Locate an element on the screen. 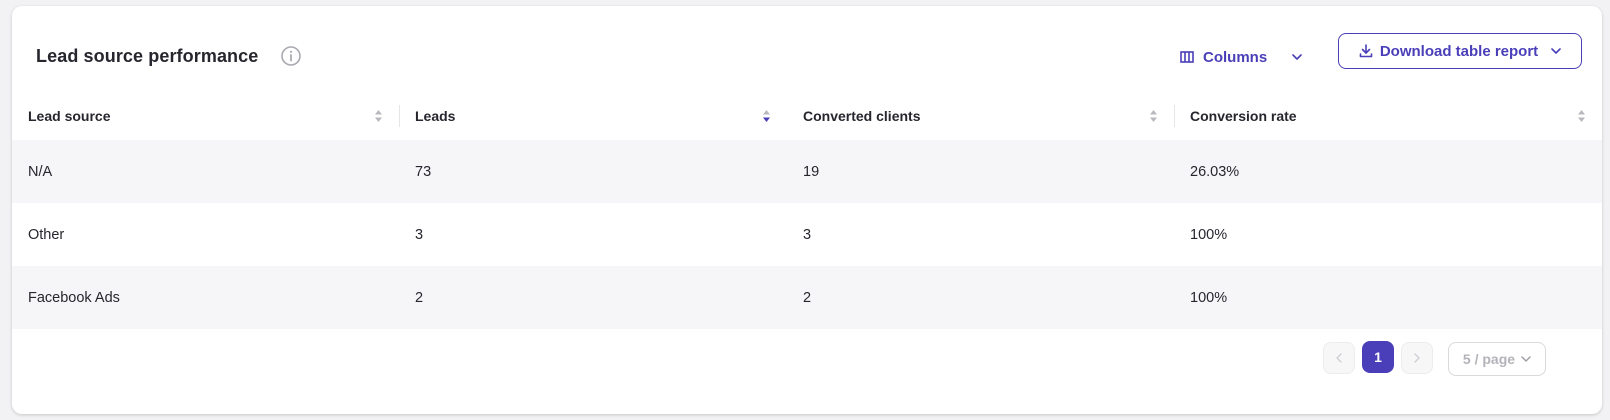  page-button-current: 1 is located at coordinates (1378, 357).